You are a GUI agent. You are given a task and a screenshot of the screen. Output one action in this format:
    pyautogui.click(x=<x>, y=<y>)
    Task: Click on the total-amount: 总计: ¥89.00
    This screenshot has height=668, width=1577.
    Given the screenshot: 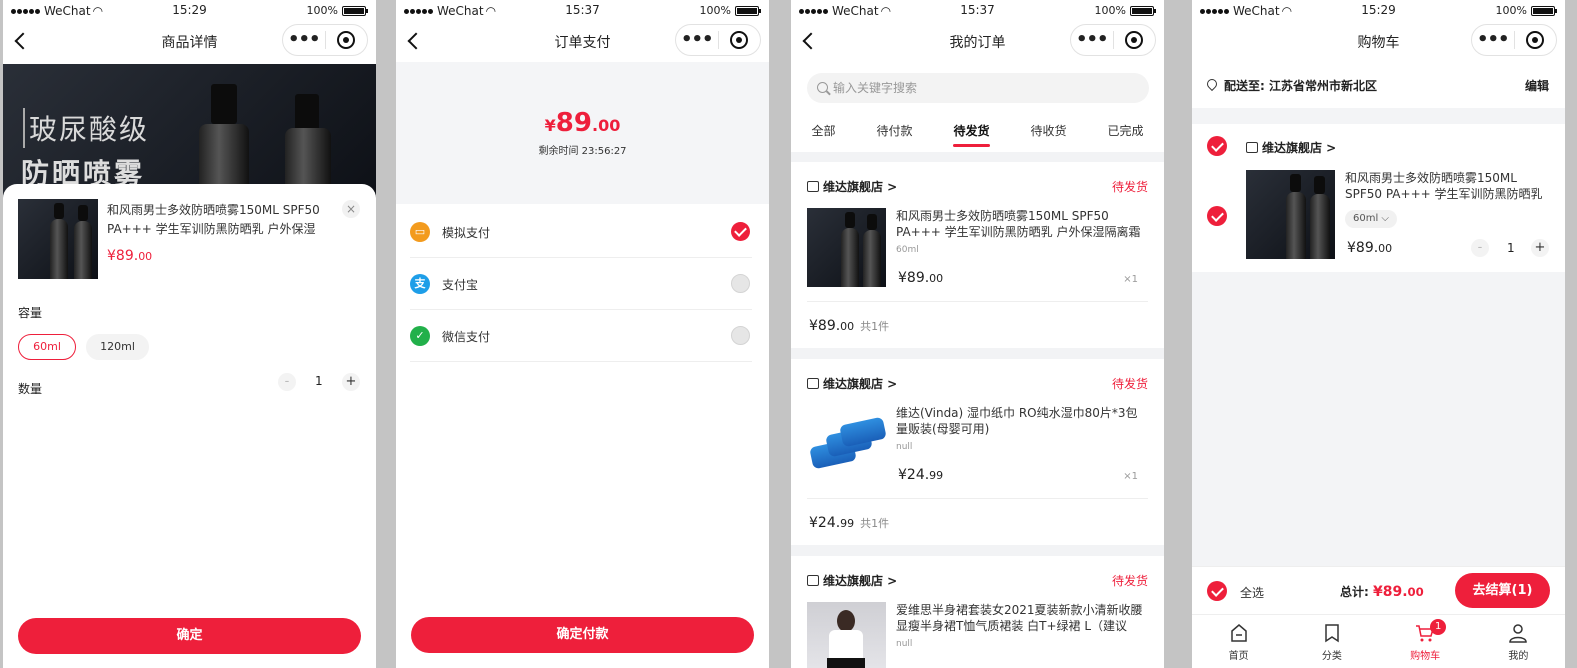 What is the action you would take?
    pyautogui.click(x=1382, y=592)
    